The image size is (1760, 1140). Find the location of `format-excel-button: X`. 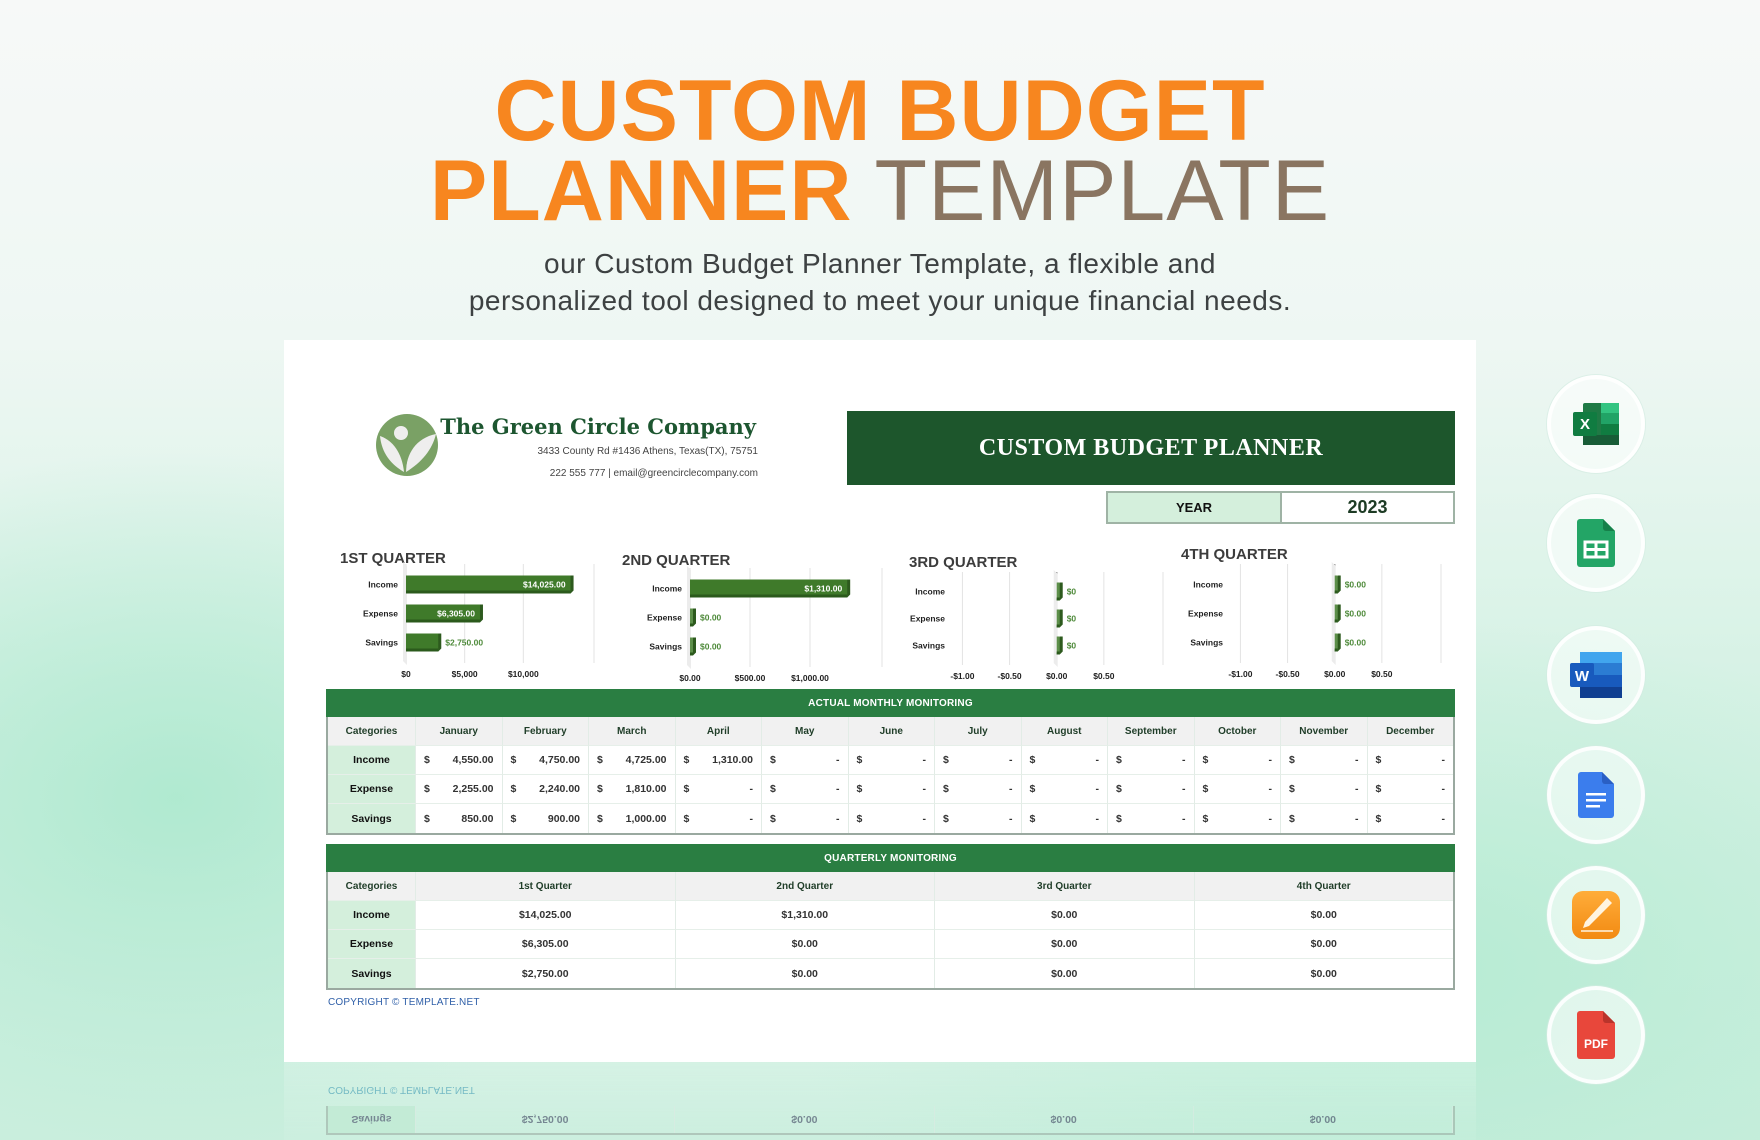

format-excel-button: X is located at coordinates (1596, 424).